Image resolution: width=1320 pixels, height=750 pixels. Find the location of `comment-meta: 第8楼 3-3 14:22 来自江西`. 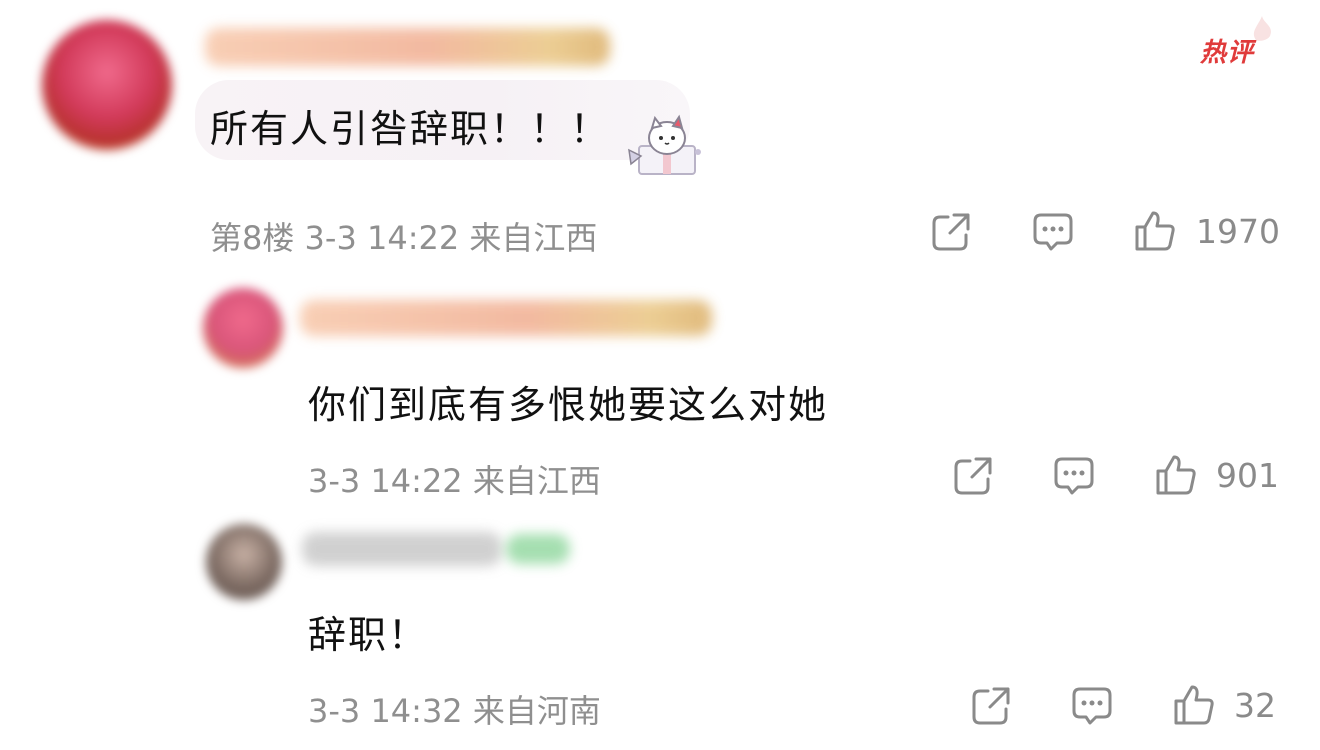

comment-meta: 第8楼 3-3 14:22 来自江西 is located at coordinates (404, 238).